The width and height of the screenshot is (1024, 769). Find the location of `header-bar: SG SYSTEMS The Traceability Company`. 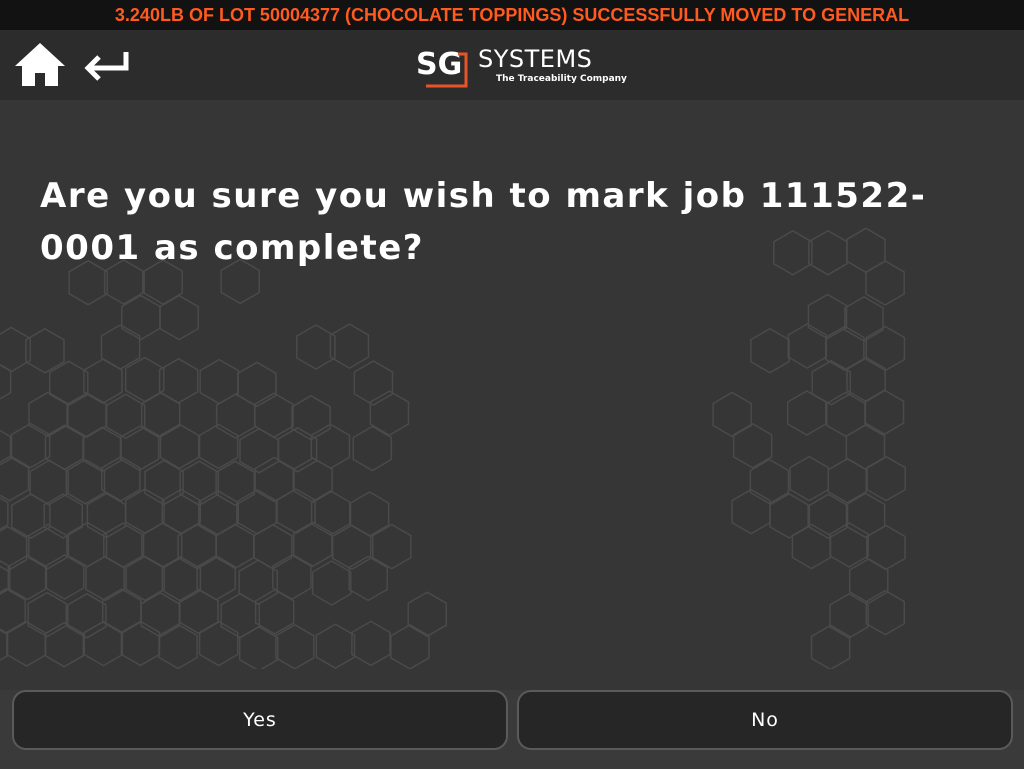

header-bar: SG SYSTEMS The Traceability Company is located at coordinates (512, 65).